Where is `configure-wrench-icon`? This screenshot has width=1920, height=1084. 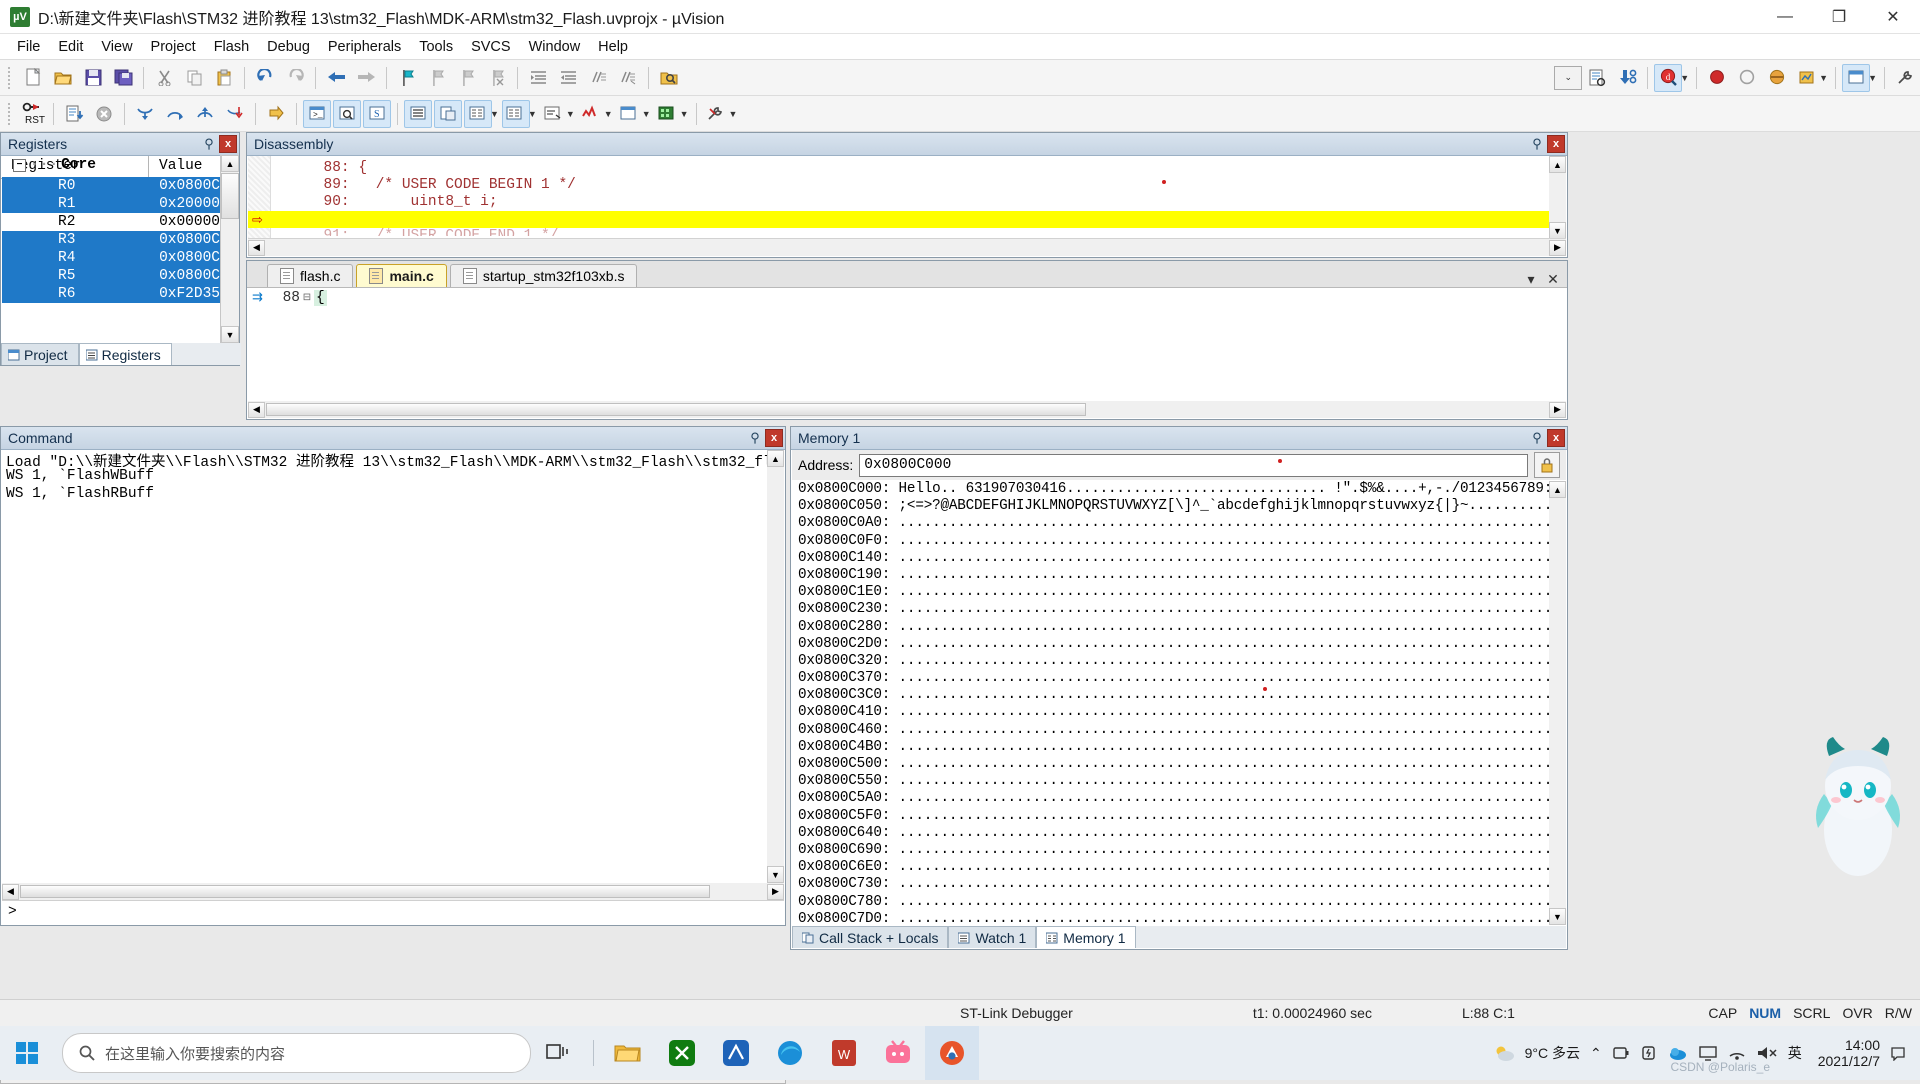
configure-wrench-icon is located at coordinates (1905, 78).